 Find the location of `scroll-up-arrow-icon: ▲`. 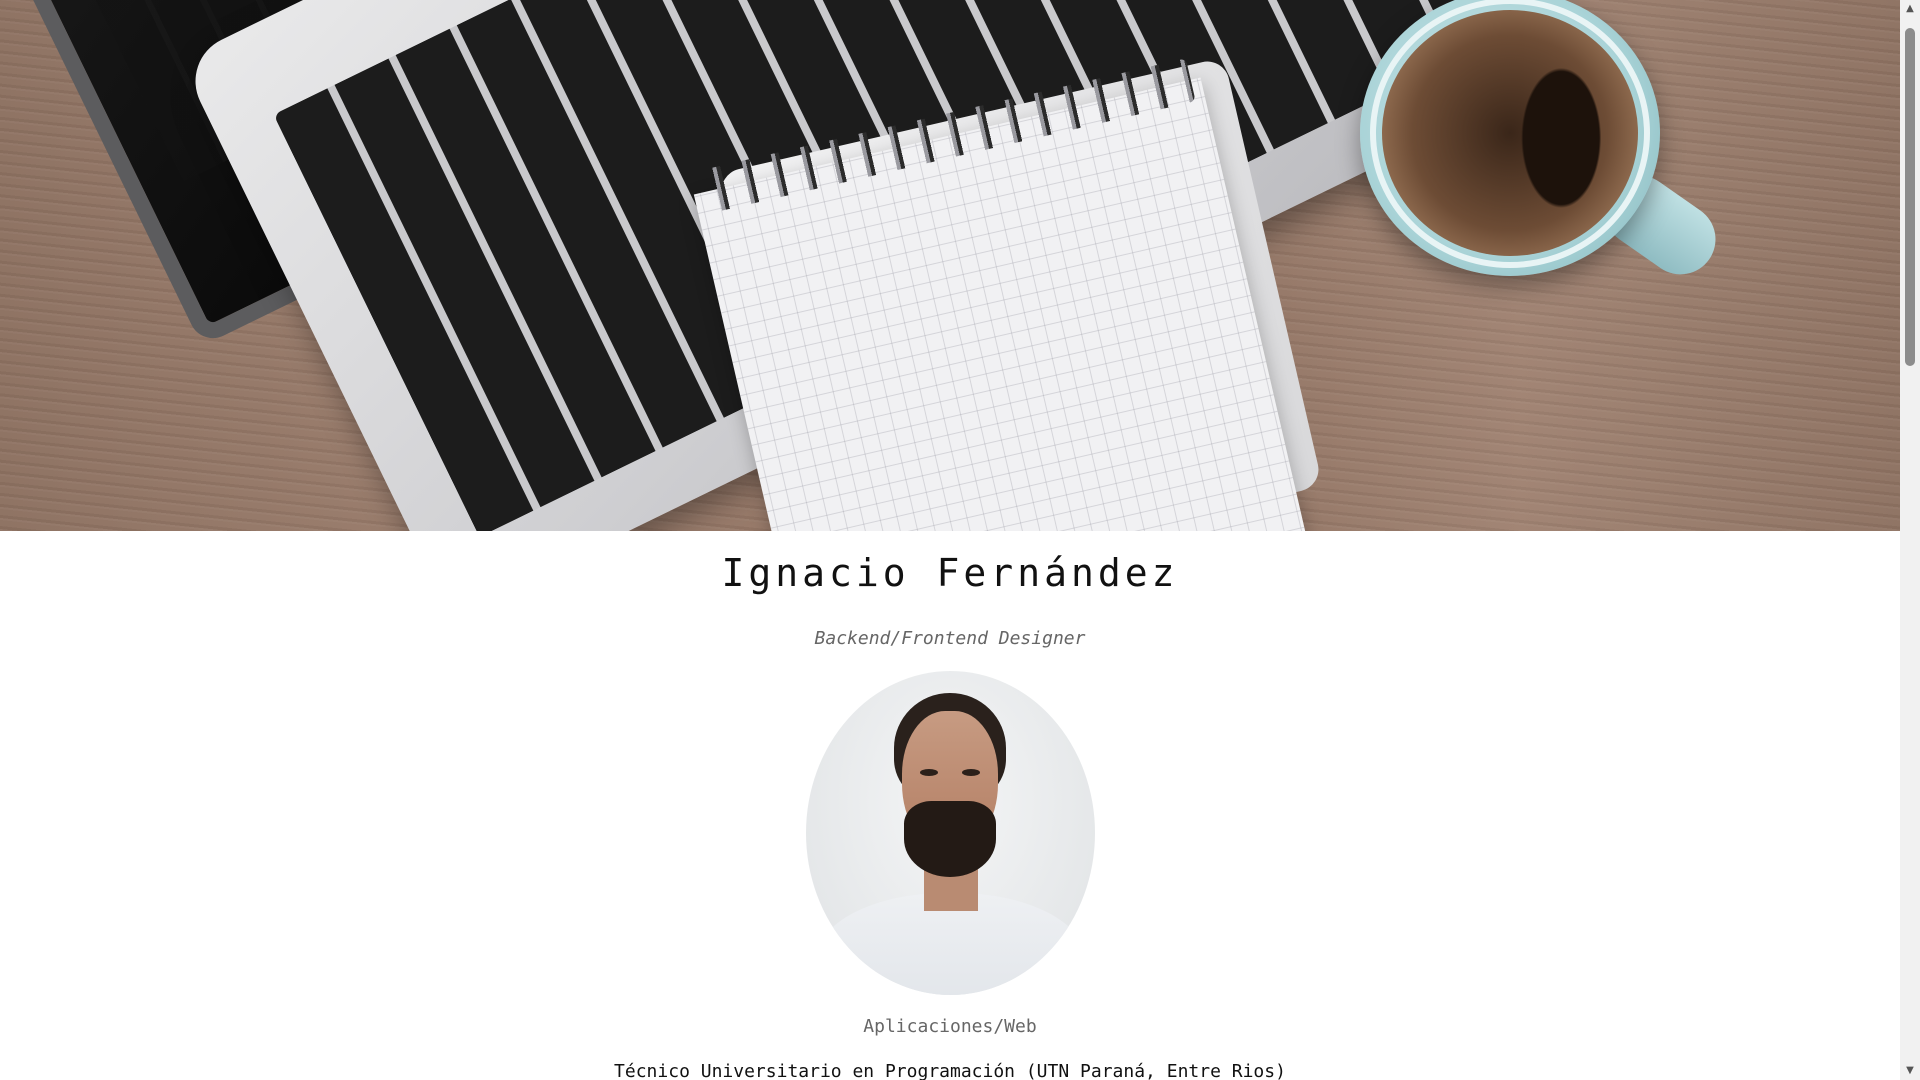

scroll-up-arrow-icon: ▲ is located at coordinates (1910, 9).